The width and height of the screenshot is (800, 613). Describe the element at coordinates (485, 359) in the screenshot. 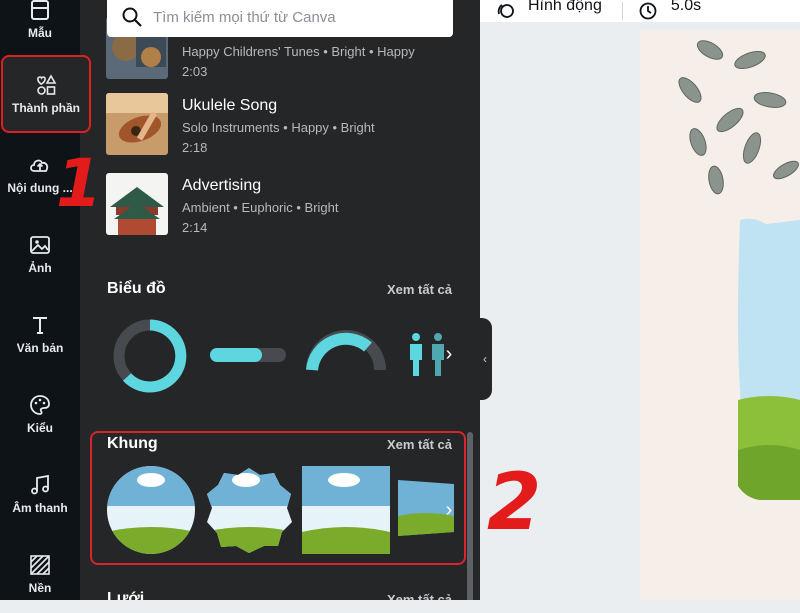

I see `collapse-panel-button: ‹` at that location.